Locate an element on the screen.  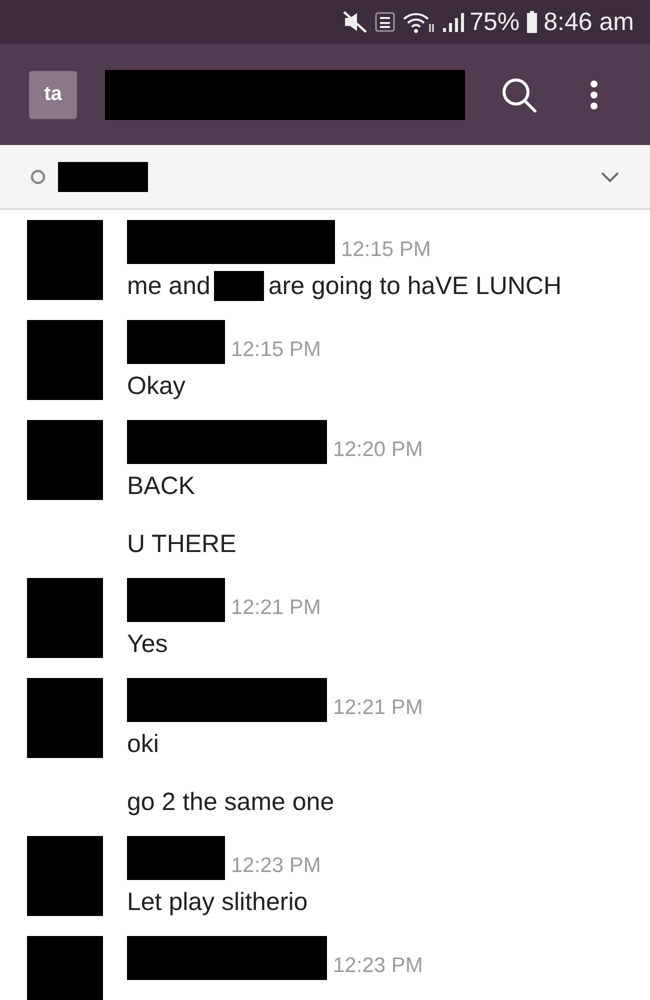
chevron-down-icon is located at coordinates (610, 176).